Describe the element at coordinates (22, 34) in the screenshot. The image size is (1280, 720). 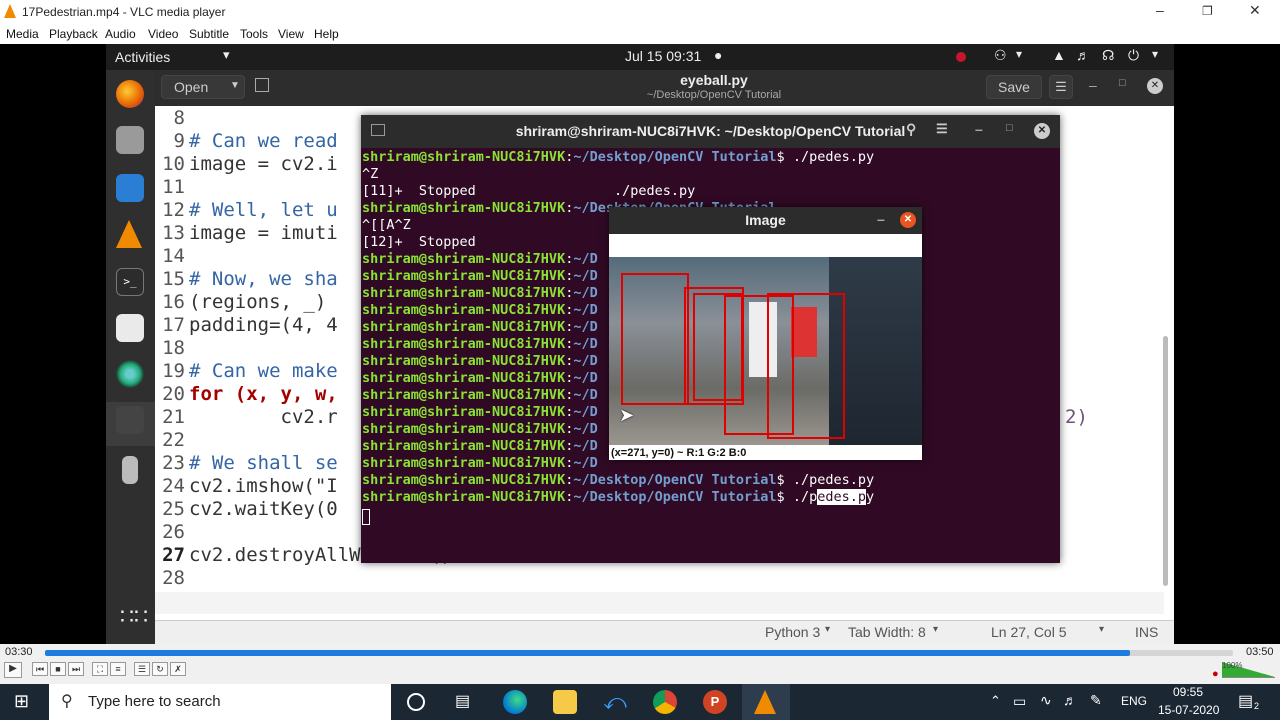
I see `menu-media: Media` at that location.